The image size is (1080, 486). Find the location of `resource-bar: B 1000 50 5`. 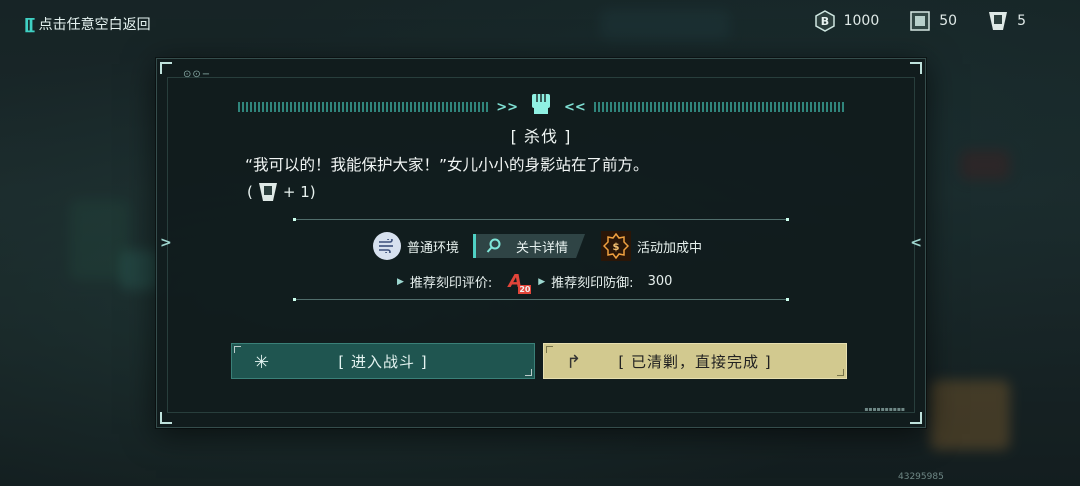

resource-bar: B 1000 50 5 is located at coordinates (920, 21).